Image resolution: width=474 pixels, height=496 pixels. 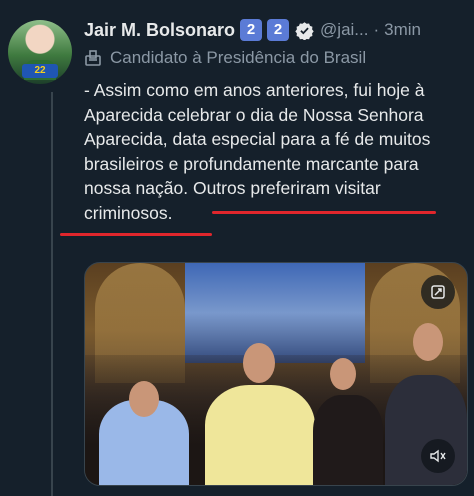 I want to click on person-left-head, so click(x=144, y=399).